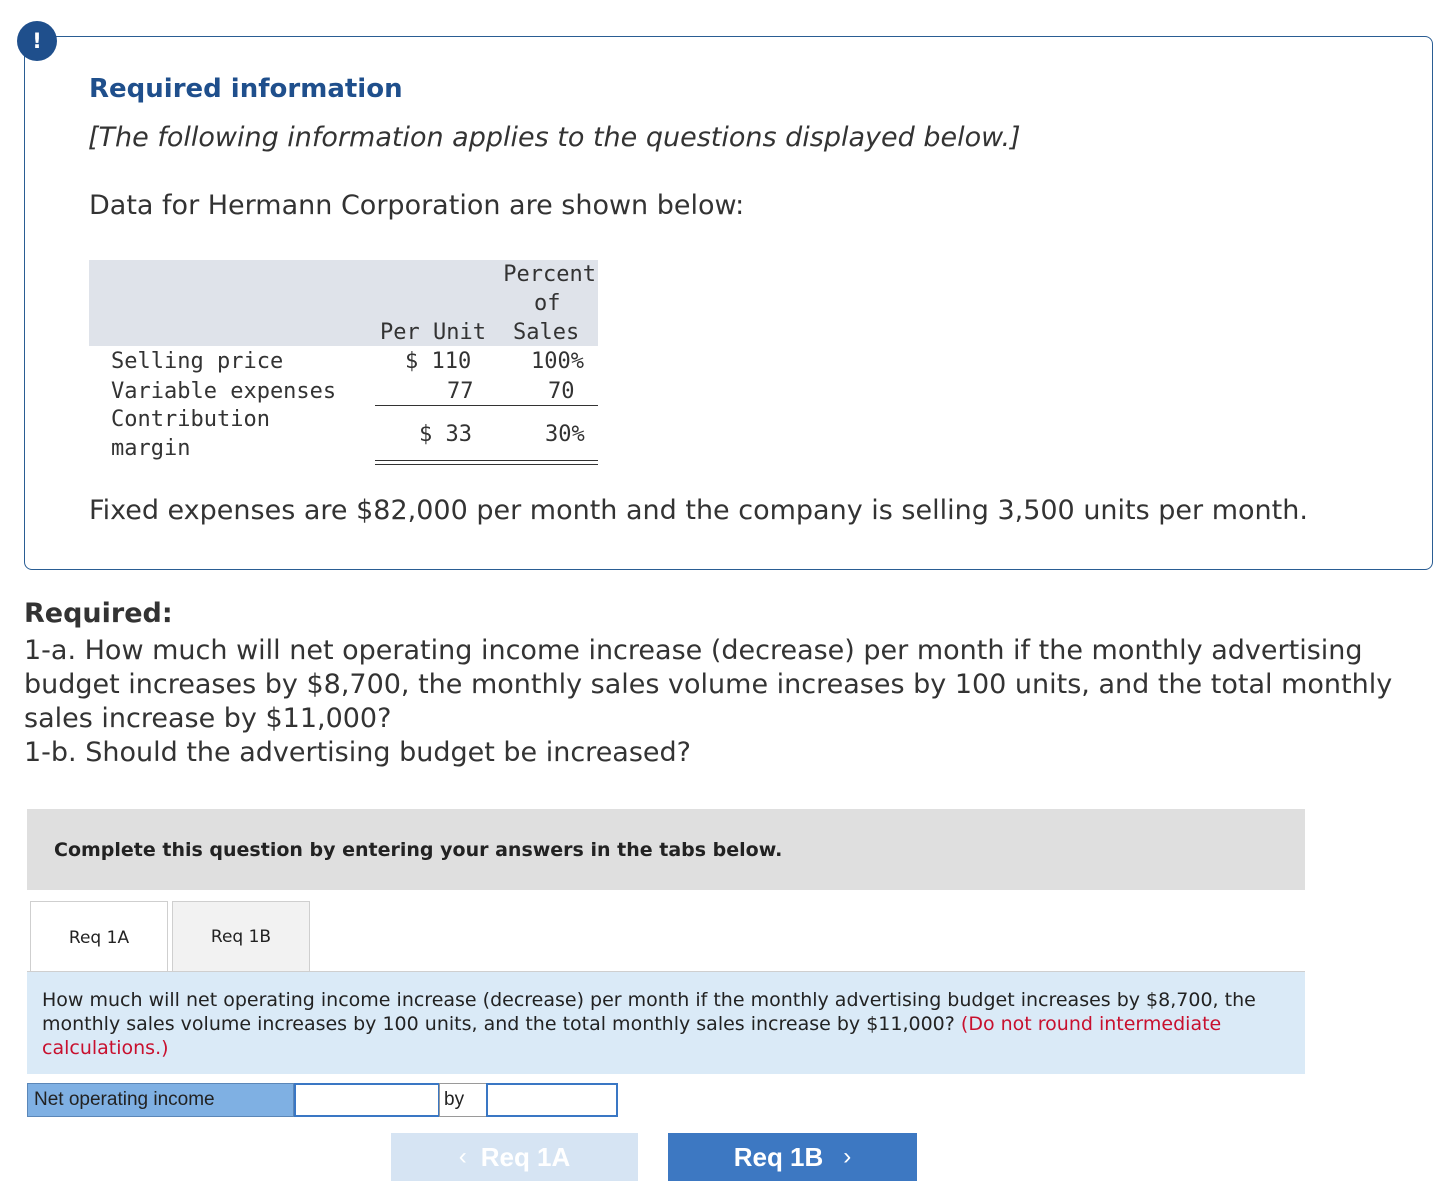 The height and width of the screenshot is (1192, 1456). What do you see at coordinates (552, 1100) in the screenshot?
I see `amount-input` at bounding box center [552, 1100].